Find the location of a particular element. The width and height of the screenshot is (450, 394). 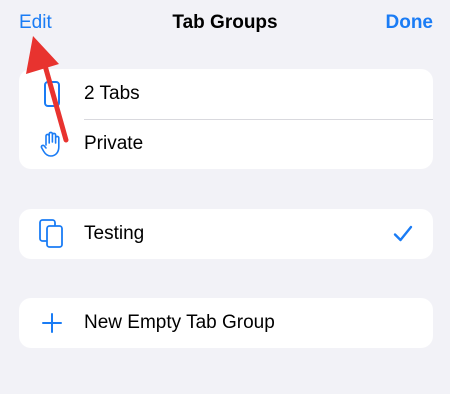

plus-icon is located at coordinates (52, 323).